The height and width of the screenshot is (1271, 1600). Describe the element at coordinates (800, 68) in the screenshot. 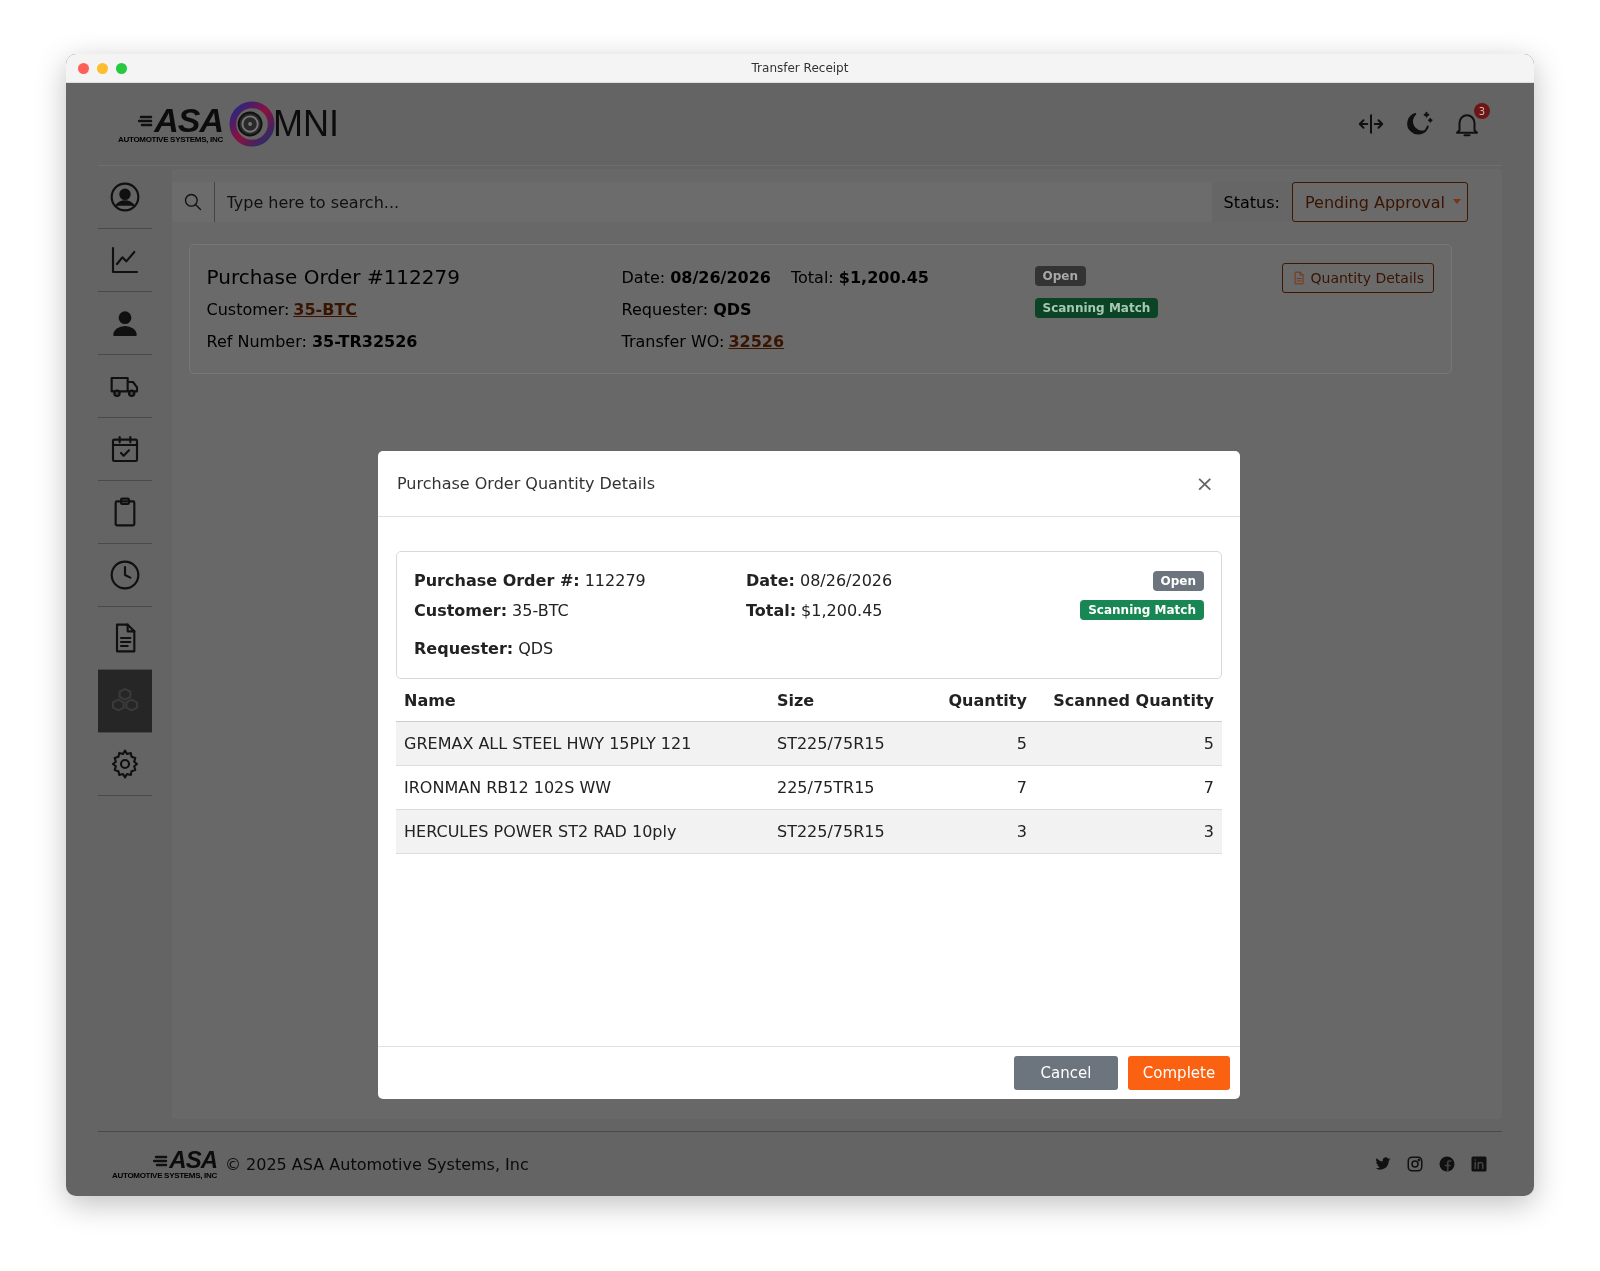

I see `window-title: Transfer Receipt` at that location.